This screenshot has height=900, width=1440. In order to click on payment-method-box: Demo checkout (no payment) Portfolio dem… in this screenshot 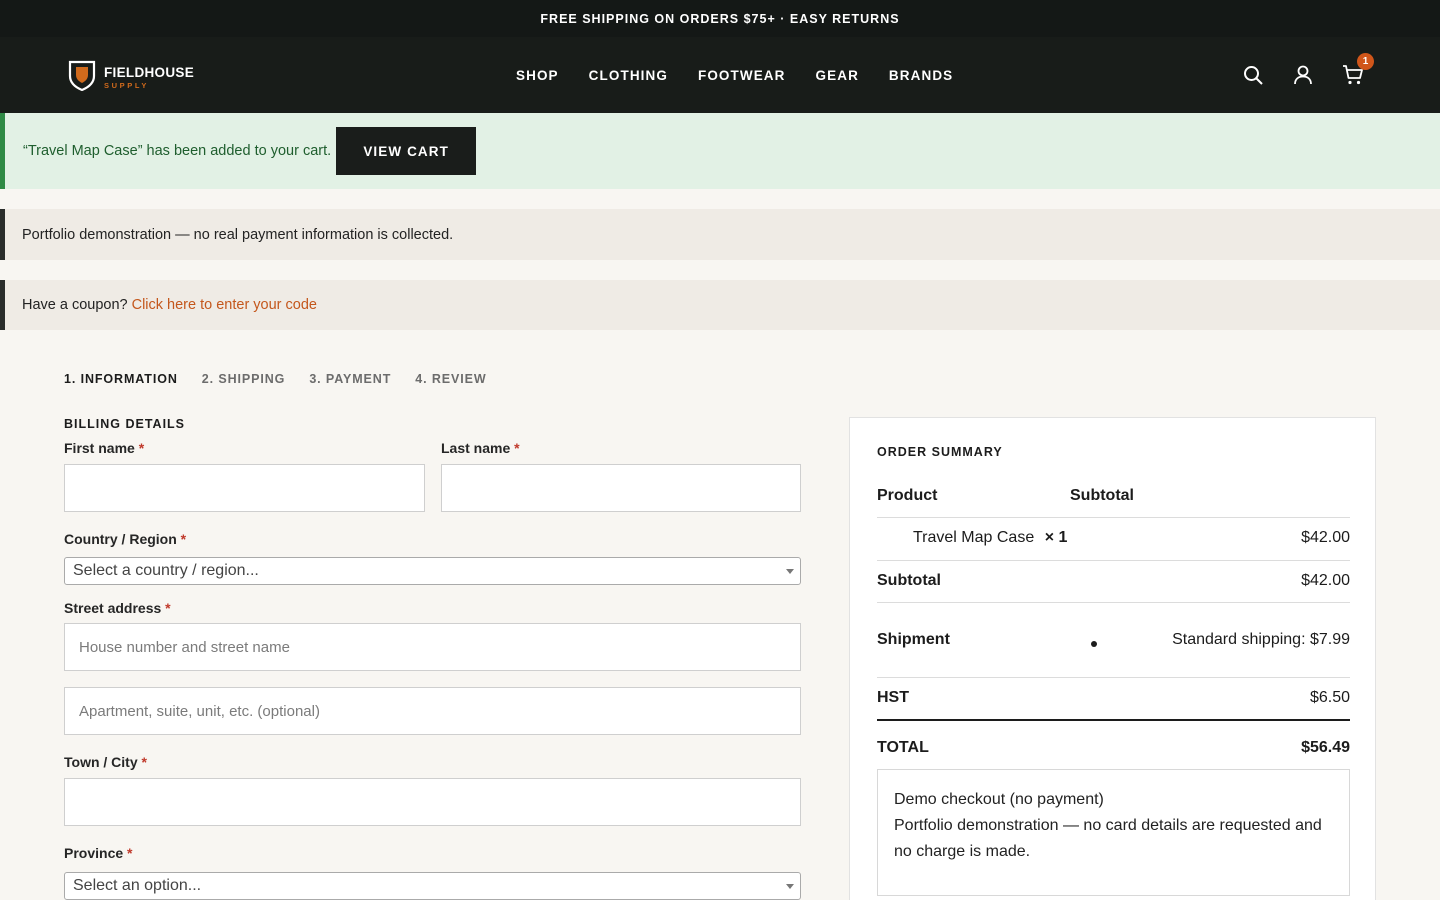, I will do `click(1113, 832)`.